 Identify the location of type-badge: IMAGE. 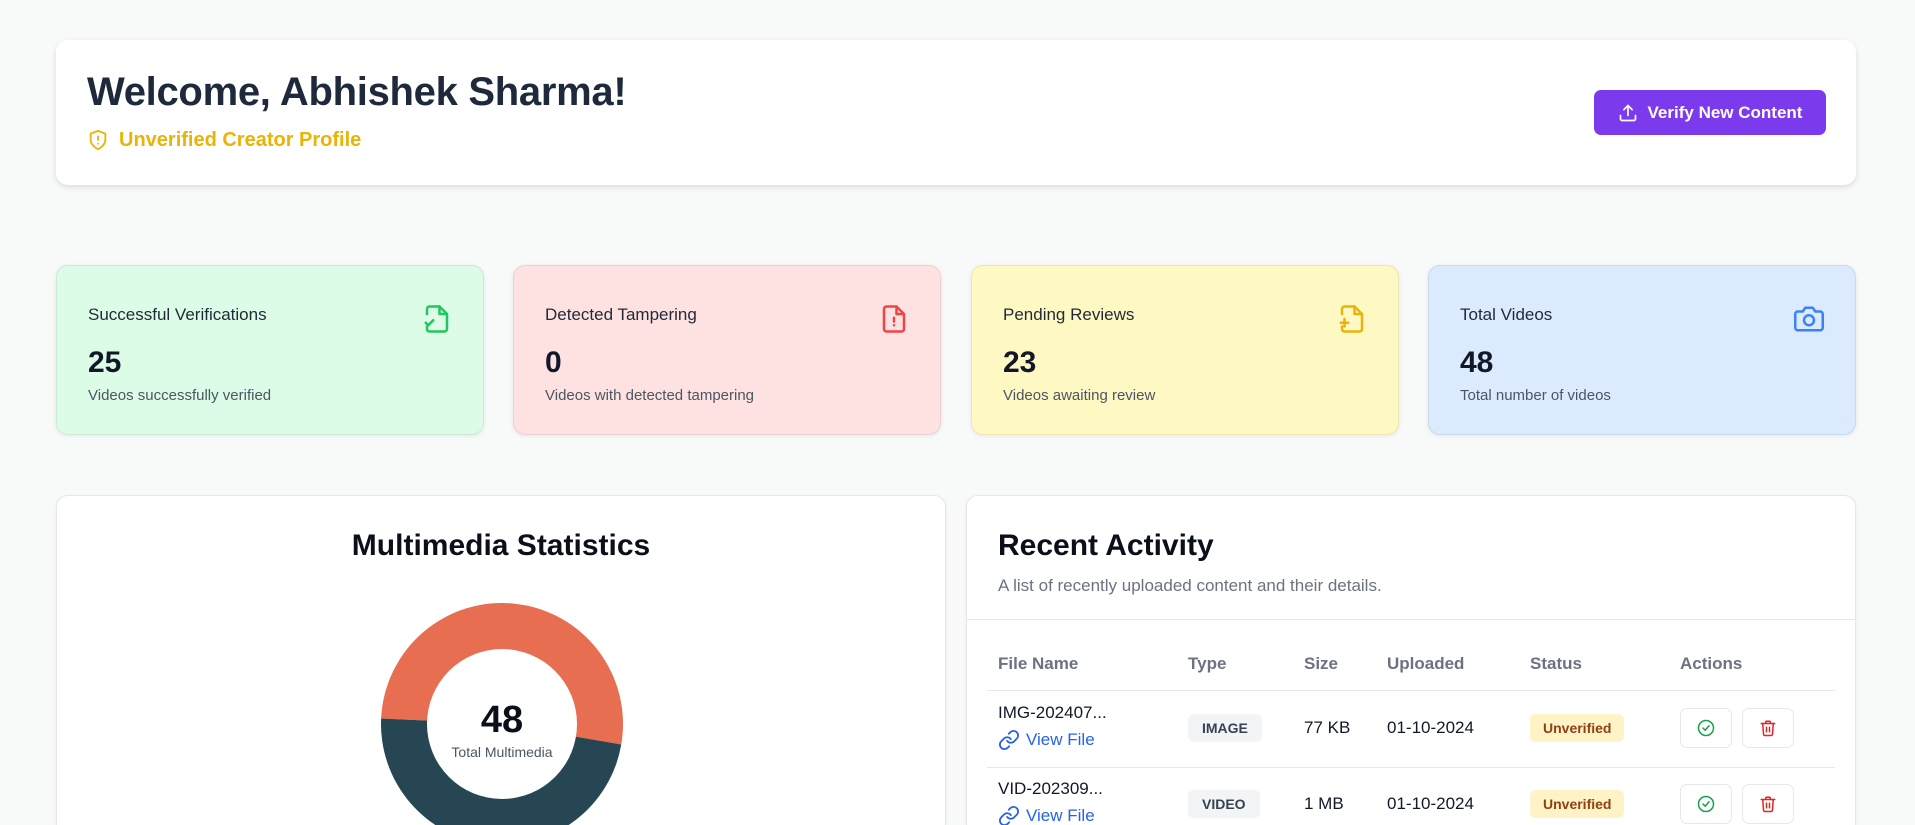
(1225, 728).